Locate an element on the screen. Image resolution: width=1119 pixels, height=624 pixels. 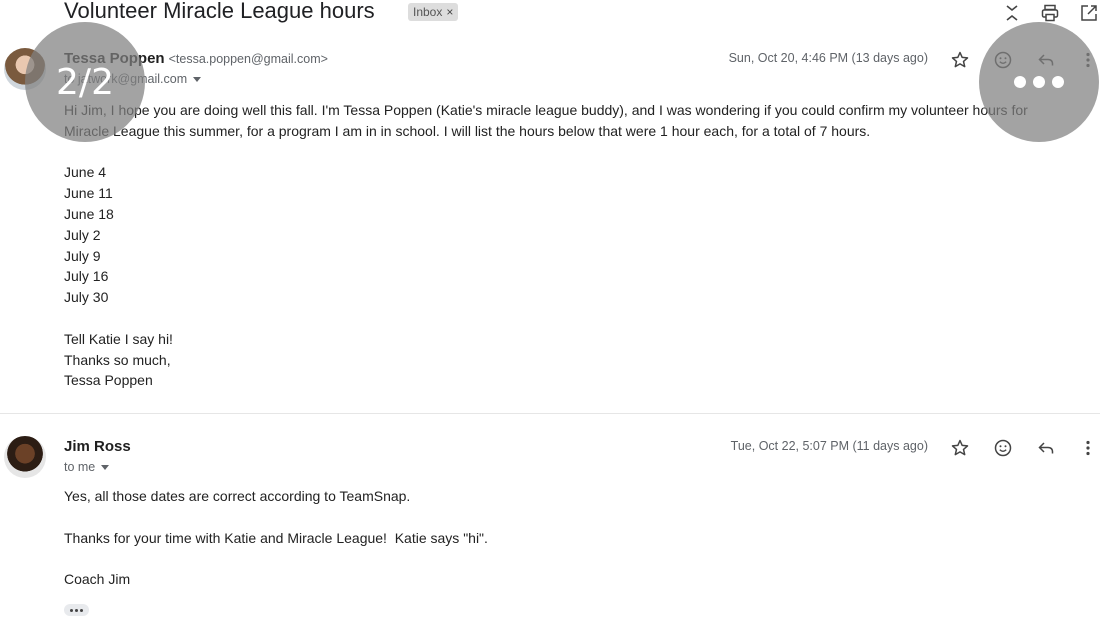
show-trimmed-content-button is located at coordinates (76, 610).